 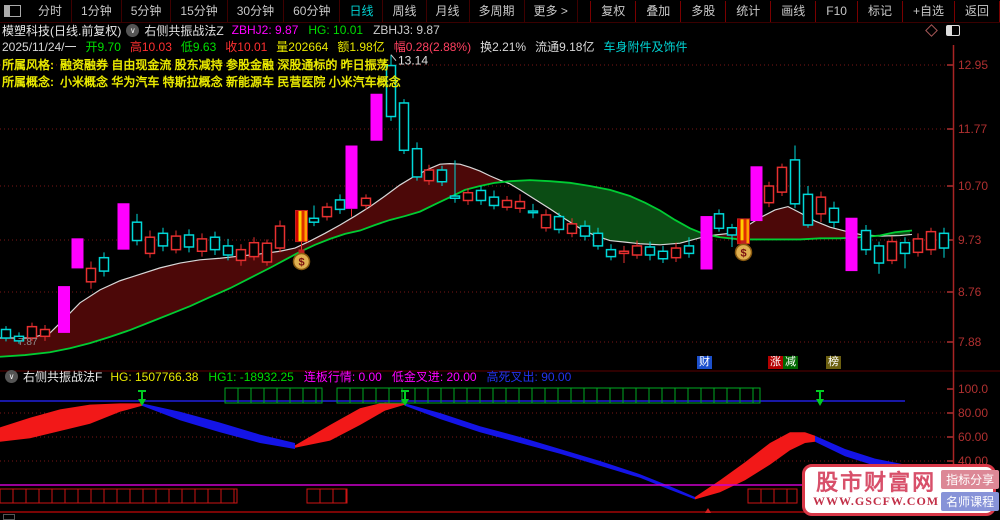 What do you see at coordinates (362, 11) in the screenshot?
I see `toolbar-period-item: 日线` at bounding box center [362, 11].